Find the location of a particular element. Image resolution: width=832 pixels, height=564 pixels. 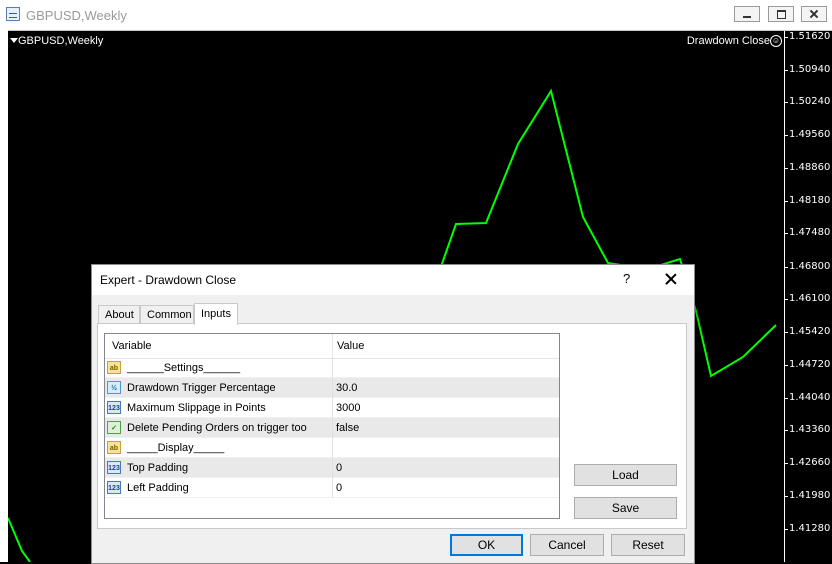

price-tick: 1.42660 is located at coordinates (807, 462).